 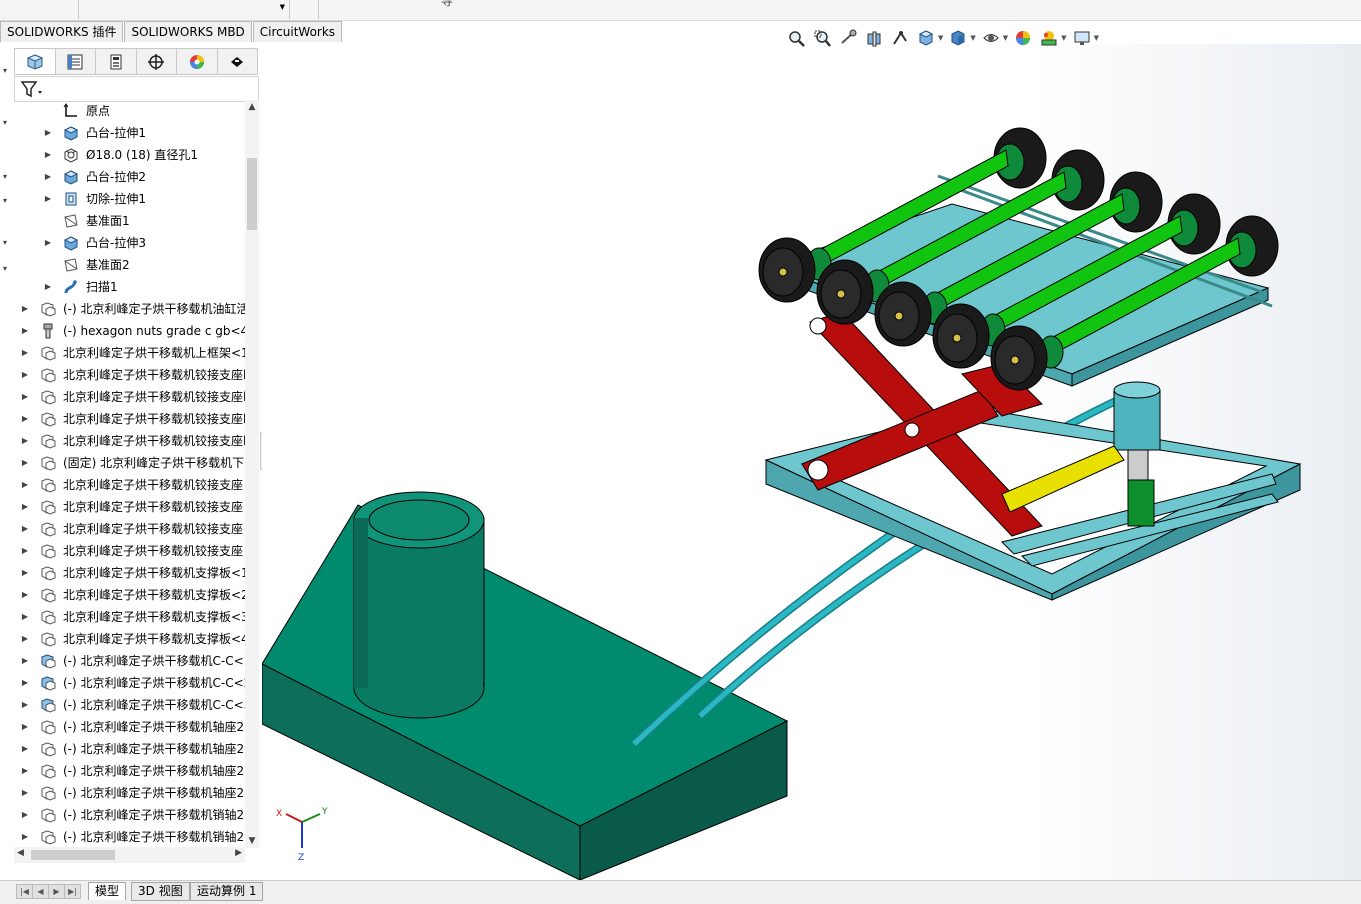 I want to click on tab-3d-views: 3D 视图, so click(x=160, y=891).